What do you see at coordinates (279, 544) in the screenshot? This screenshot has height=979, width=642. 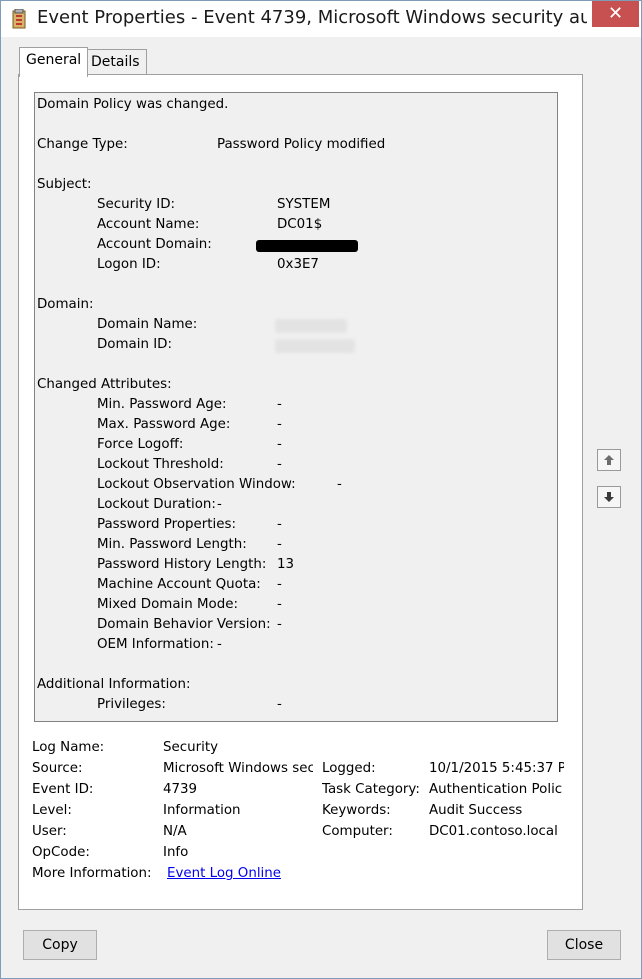 I see `min-password-length-value: -` at bounding box center [279, 544].